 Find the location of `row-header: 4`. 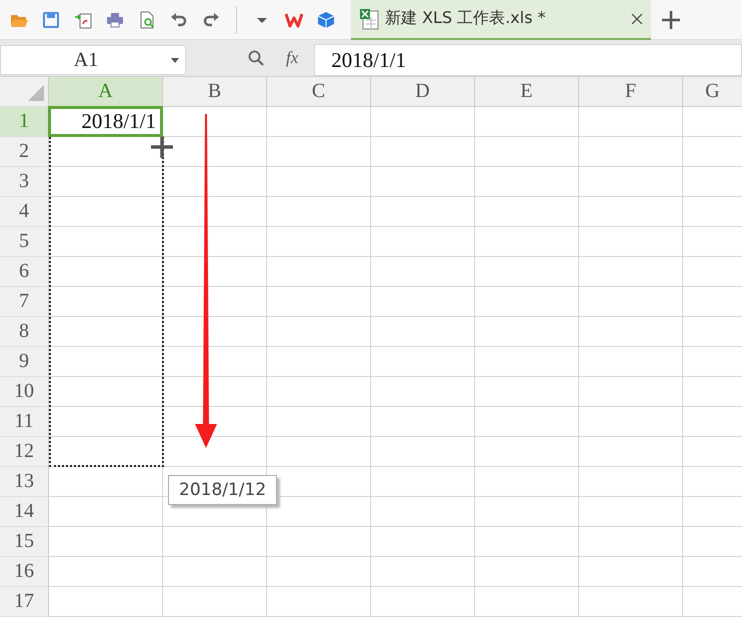

row-header: 4 is located at coordinates (24, 212).